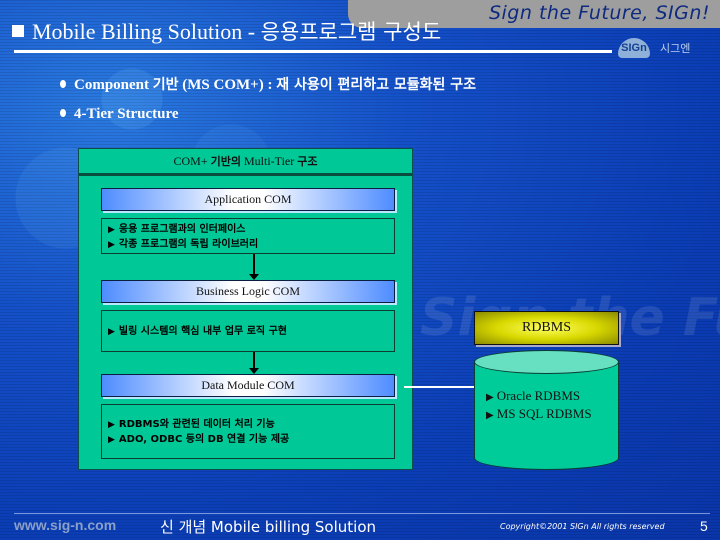 This screenshot has height=540, width=720. What do you see at coordinates (225, 161) in the screenshot?
I see `panel-title-text: 기반의` at bounding box center [225, 161].